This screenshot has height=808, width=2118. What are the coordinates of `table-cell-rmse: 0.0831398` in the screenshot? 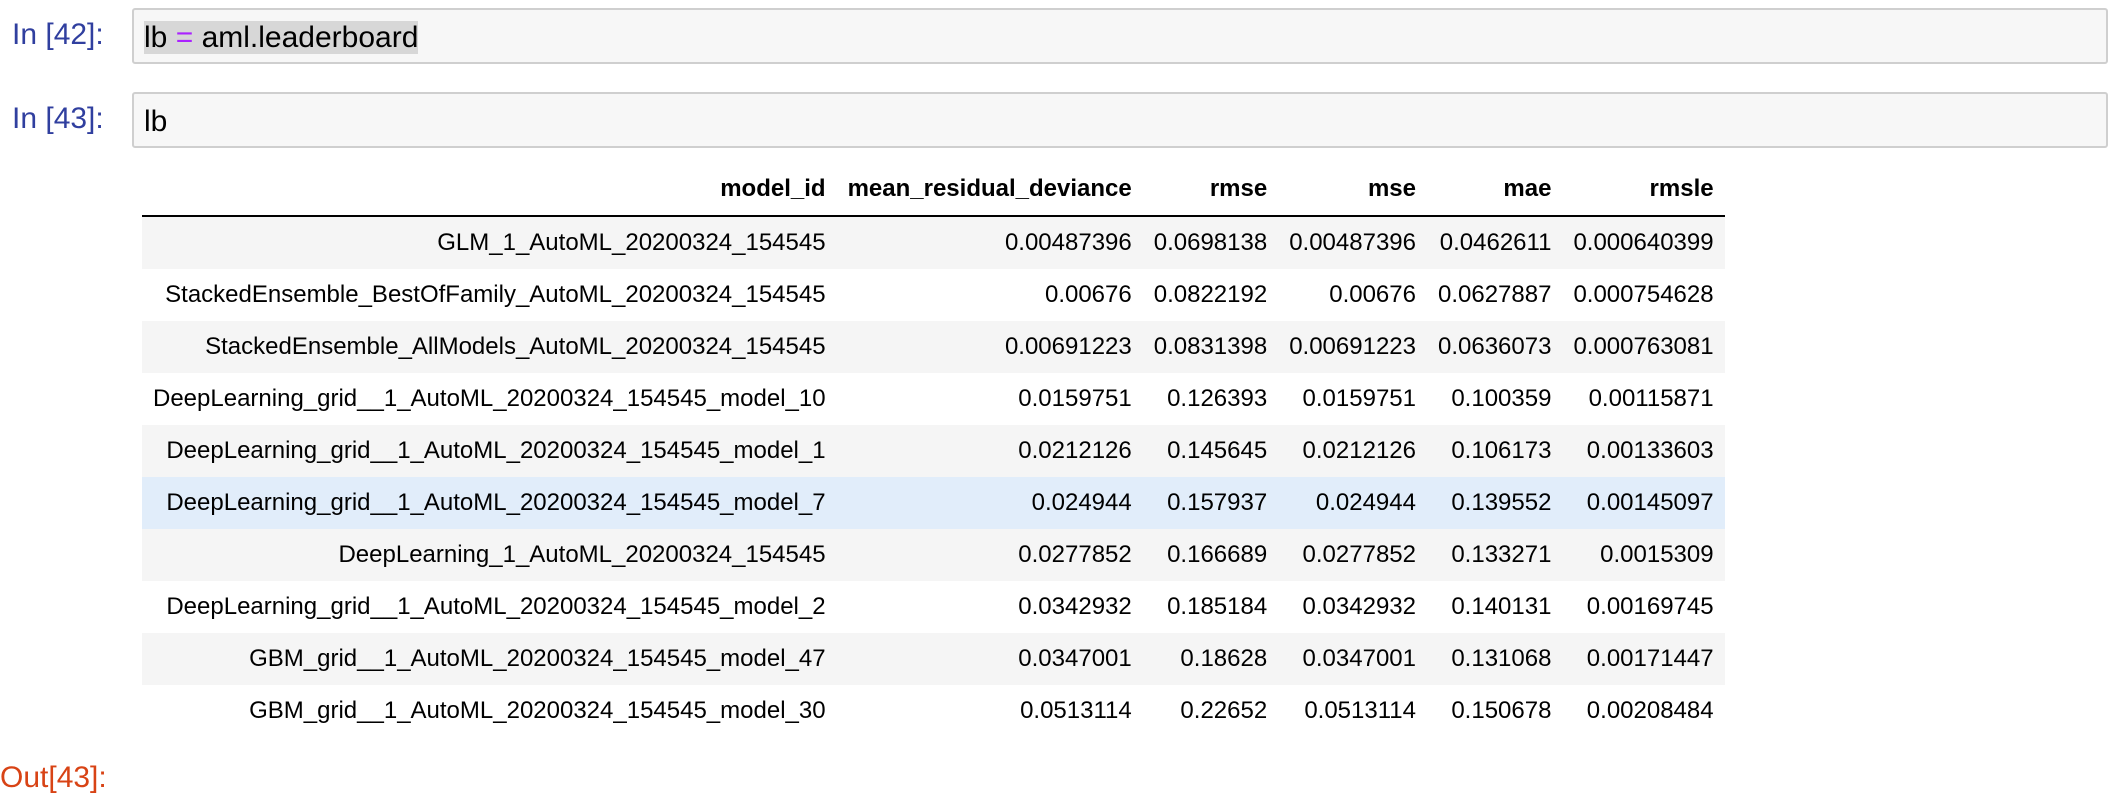 It's located at (1210, 346).